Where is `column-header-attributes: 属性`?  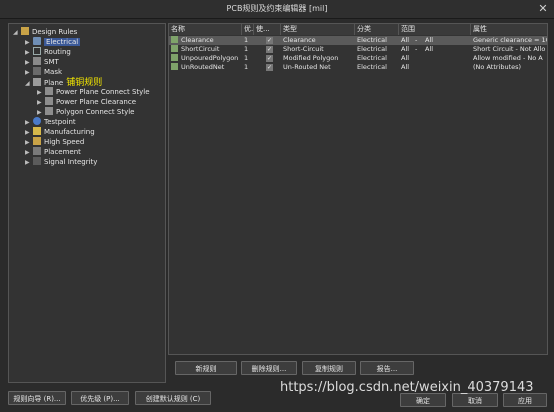
column-header-attributes: 属性 is located at coordinates (509, 29).